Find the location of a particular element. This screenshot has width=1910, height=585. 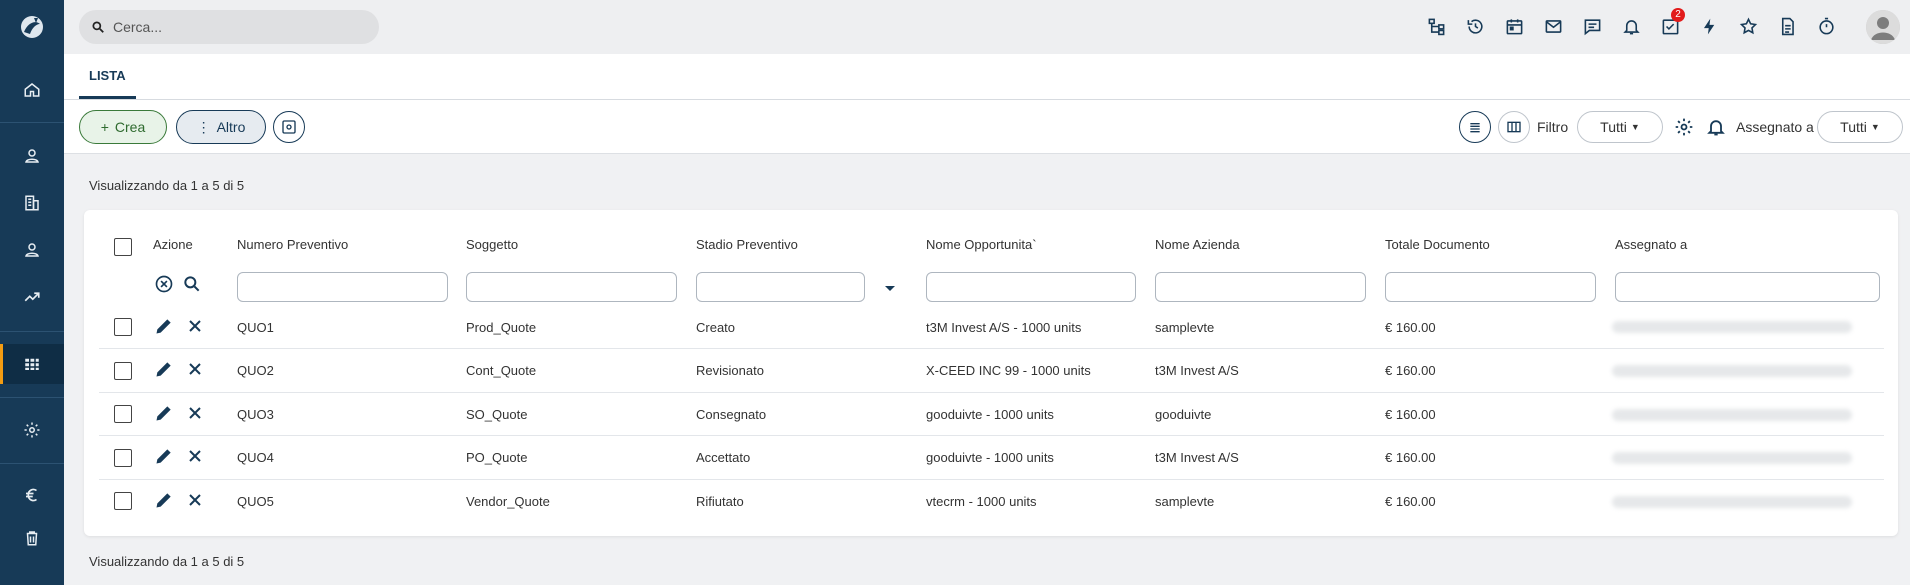

sidebar-item-companies is located at coordinates (32, 203).